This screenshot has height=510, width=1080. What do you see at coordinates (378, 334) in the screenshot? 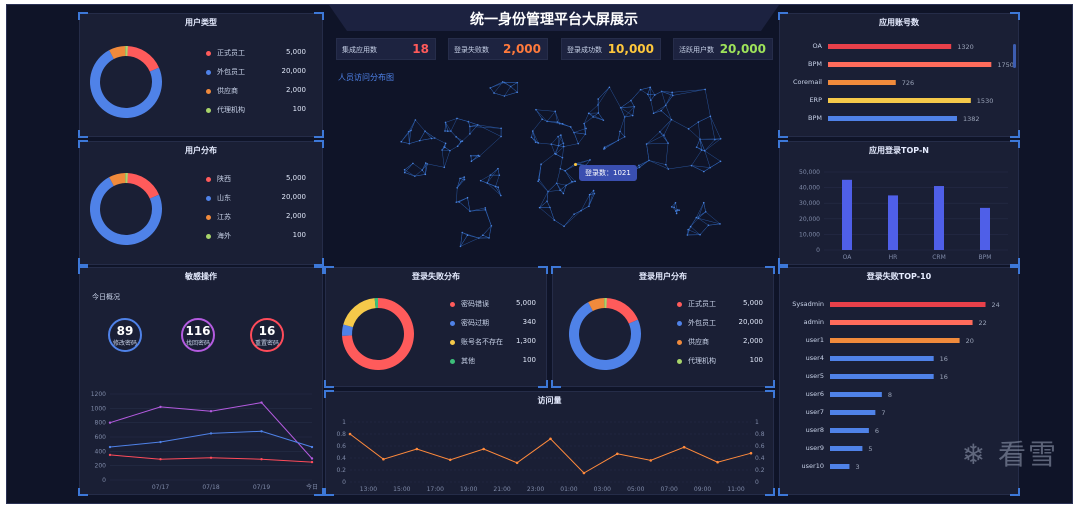
I see `login-fail-donut` at bounding box center [378, 334].